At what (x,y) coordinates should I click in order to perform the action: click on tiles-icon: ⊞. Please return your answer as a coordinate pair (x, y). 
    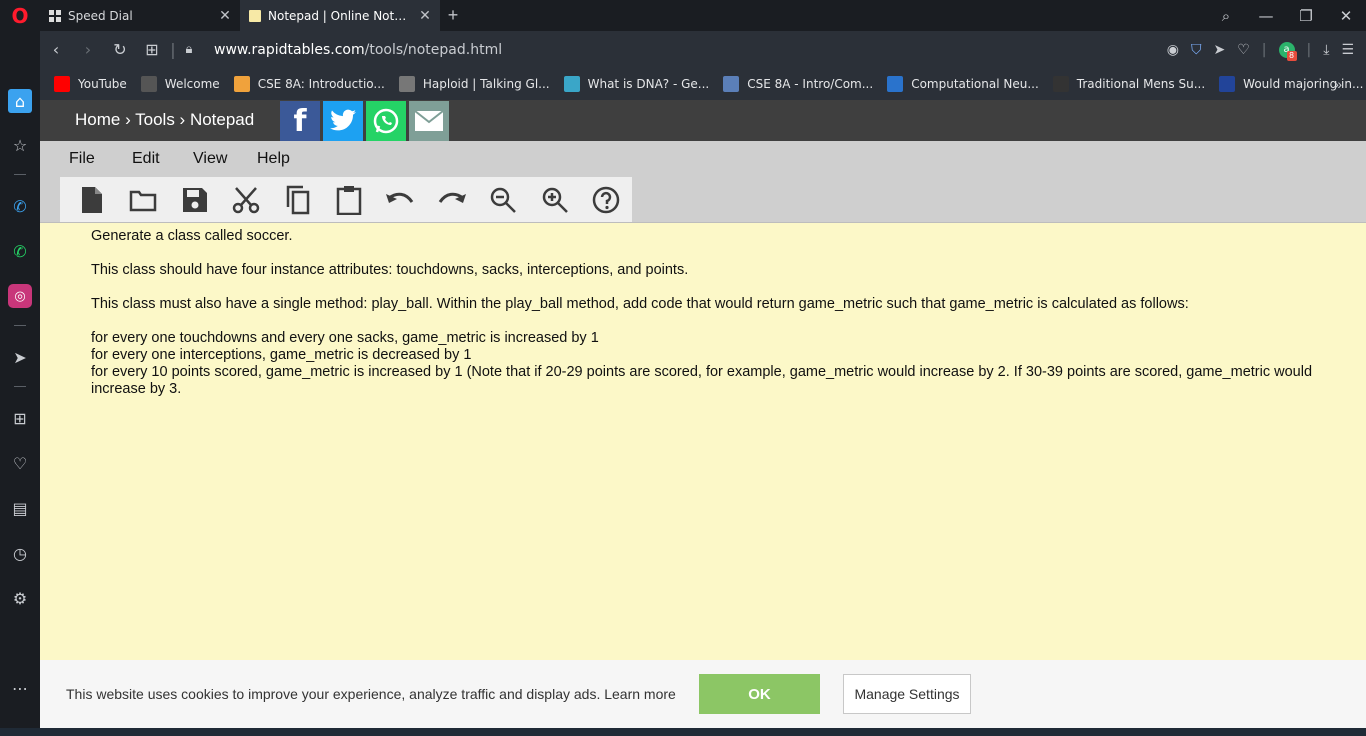
    Looking at the image, I should click on (152, 49).